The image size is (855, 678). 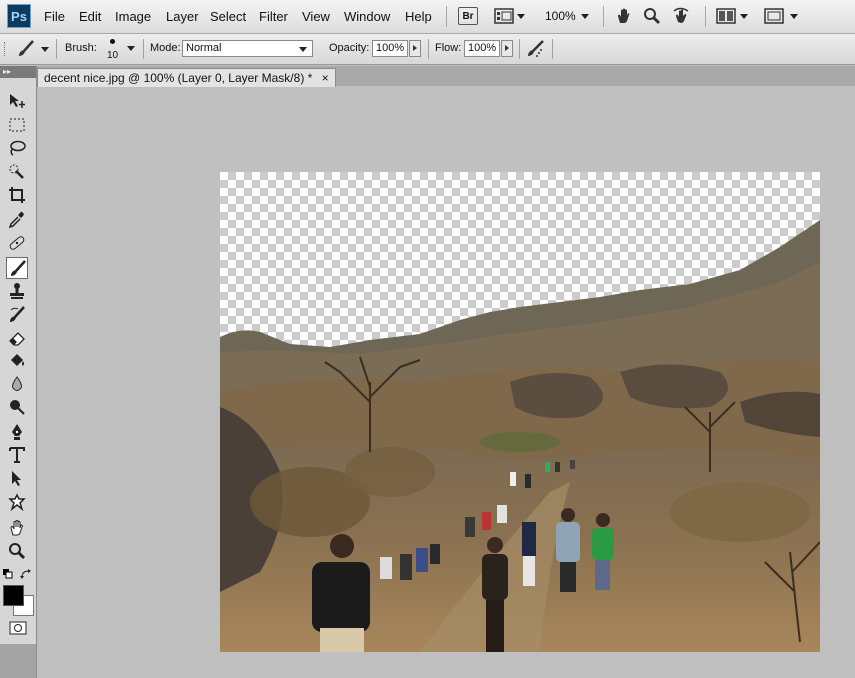 What do you see at coordinates (325, 78) in the screenshot?
I see `close-icon: ×` at bounding box center [325, 78].